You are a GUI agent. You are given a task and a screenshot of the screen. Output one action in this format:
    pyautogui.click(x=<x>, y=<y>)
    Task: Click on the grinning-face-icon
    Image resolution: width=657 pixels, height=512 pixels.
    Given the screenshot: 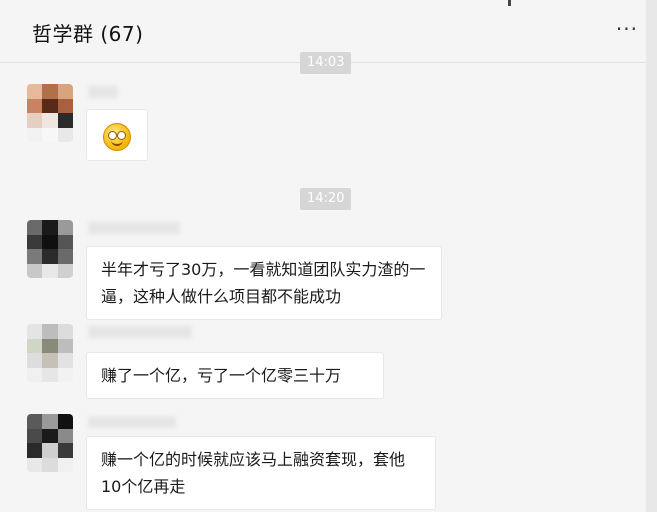 What is the action you would take?
    pyautogui.click(x=117, y=137)
    